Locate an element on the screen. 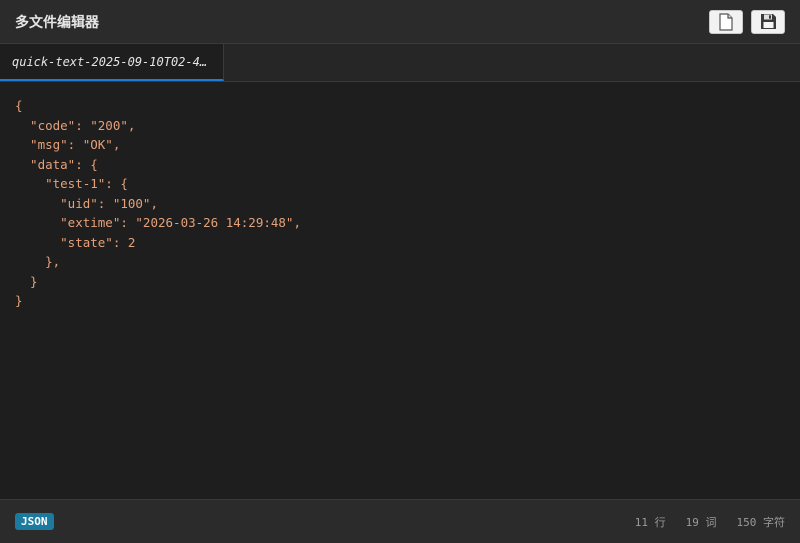 This screenshot has height=543, width=800. document-stats: 11 行 19 词 150 字符 is located at coordinates (710, 522).